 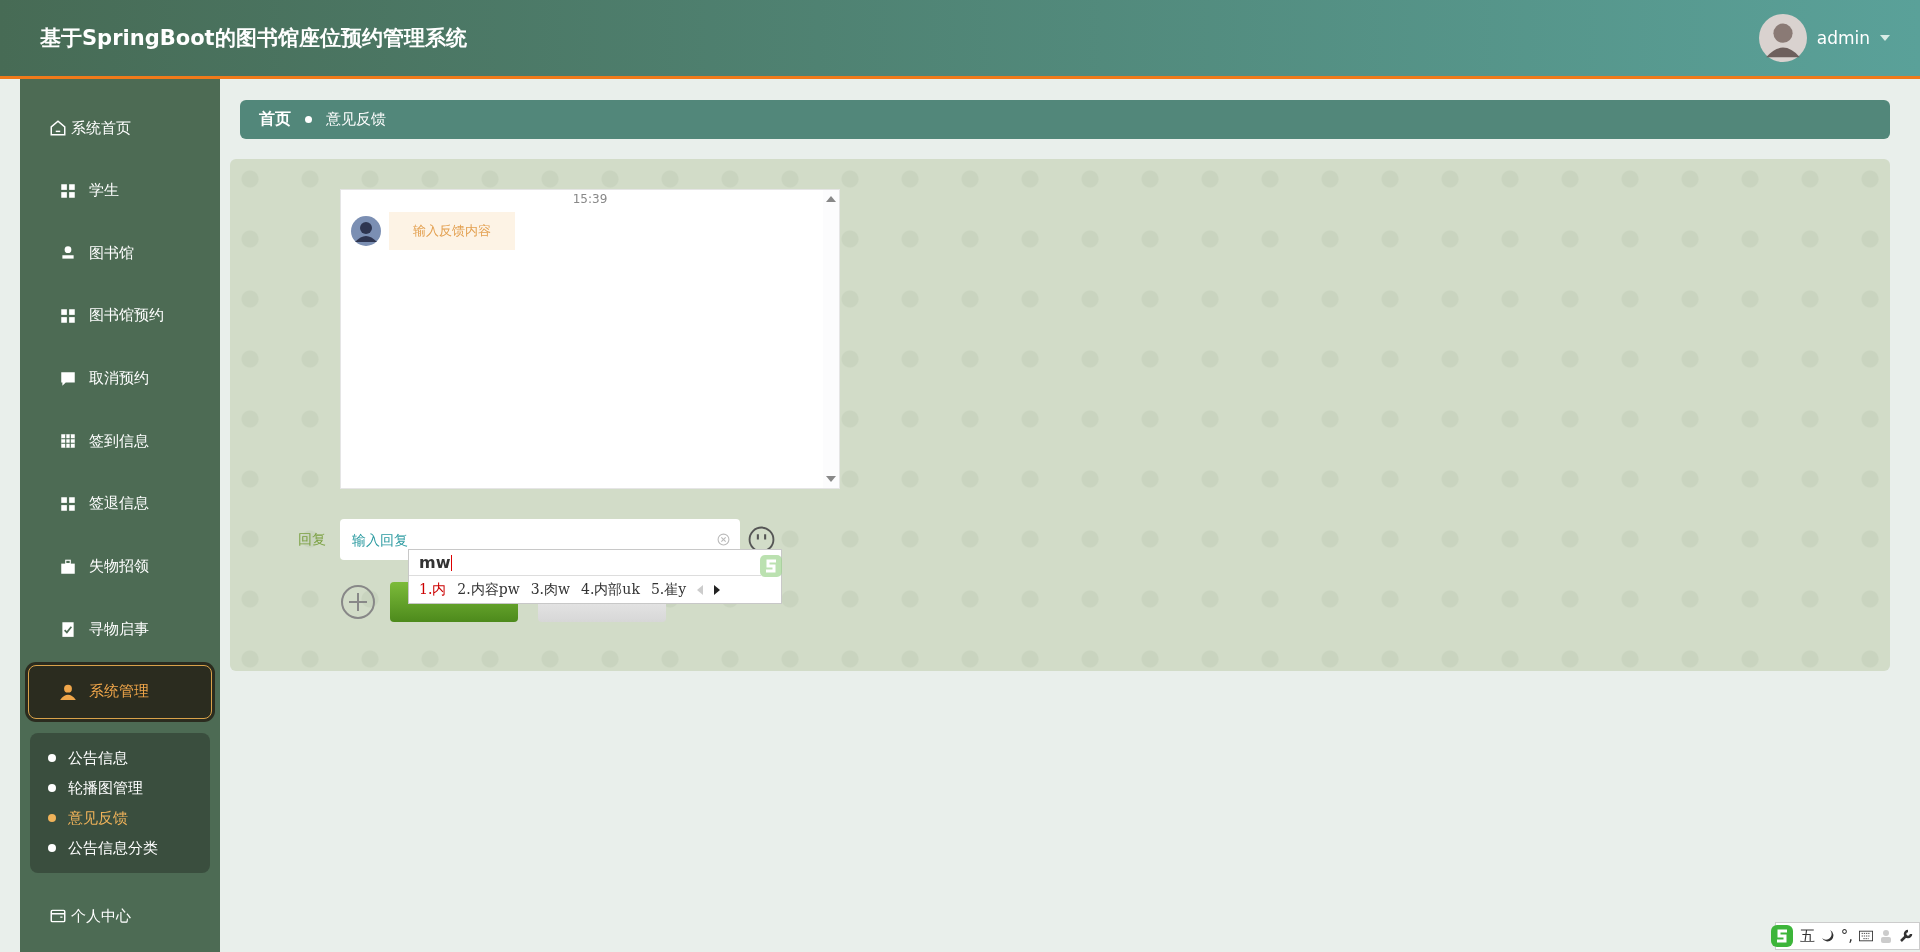 What do you see at coordinates (253, 38) in the screenshot?
I see `app-title: 基于SpringBoot的图书馆座位预约管理系统` at bounding box center [253, 38].